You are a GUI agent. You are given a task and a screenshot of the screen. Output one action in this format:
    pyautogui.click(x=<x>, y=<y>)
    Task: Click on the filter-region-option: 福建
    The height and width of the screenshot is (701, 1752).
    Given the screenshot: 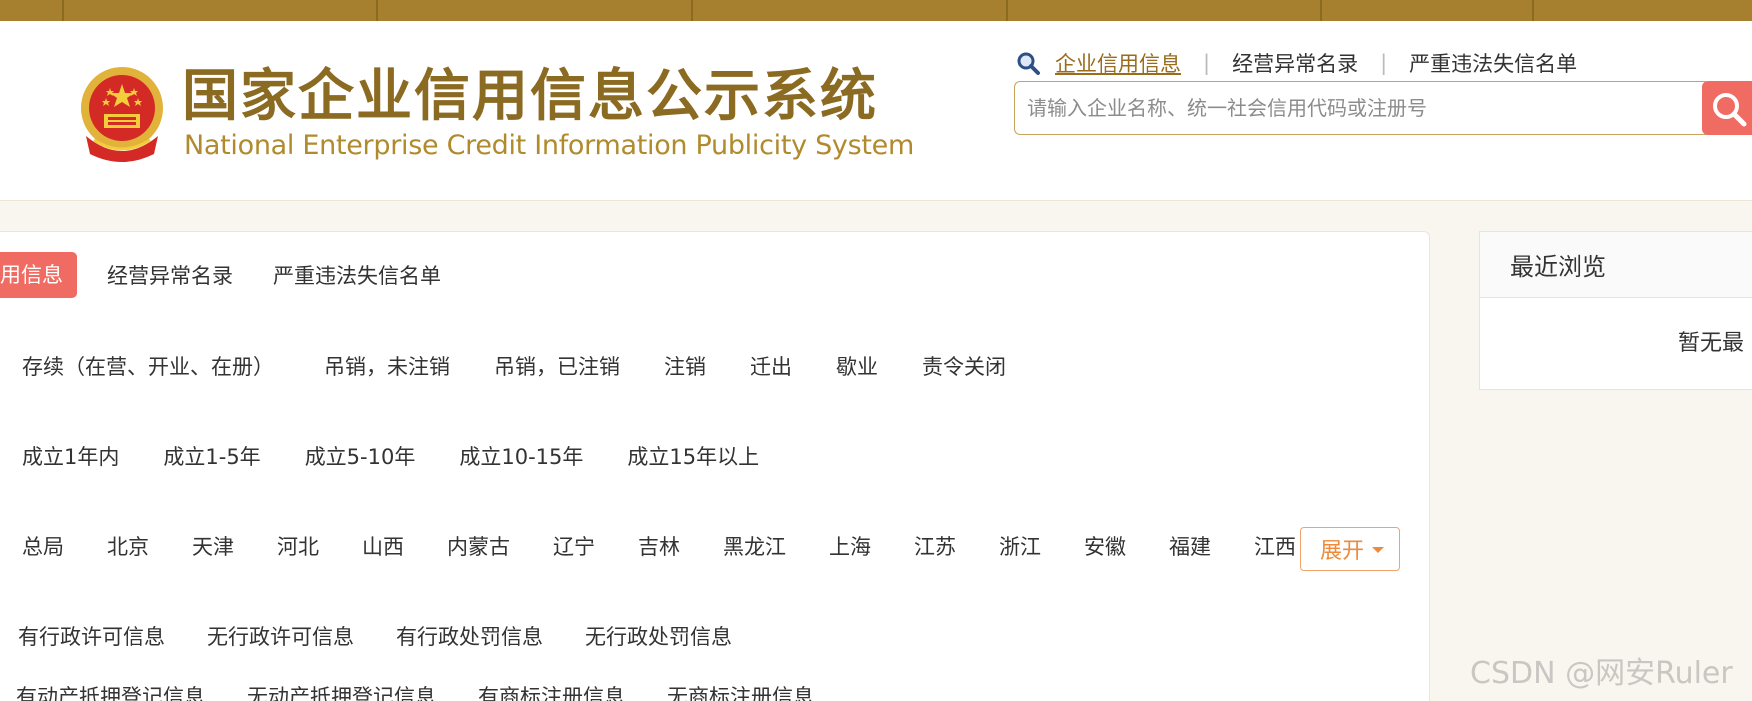 What is the action you would take?
    pyautogui.click(x=1190, y=546)
    